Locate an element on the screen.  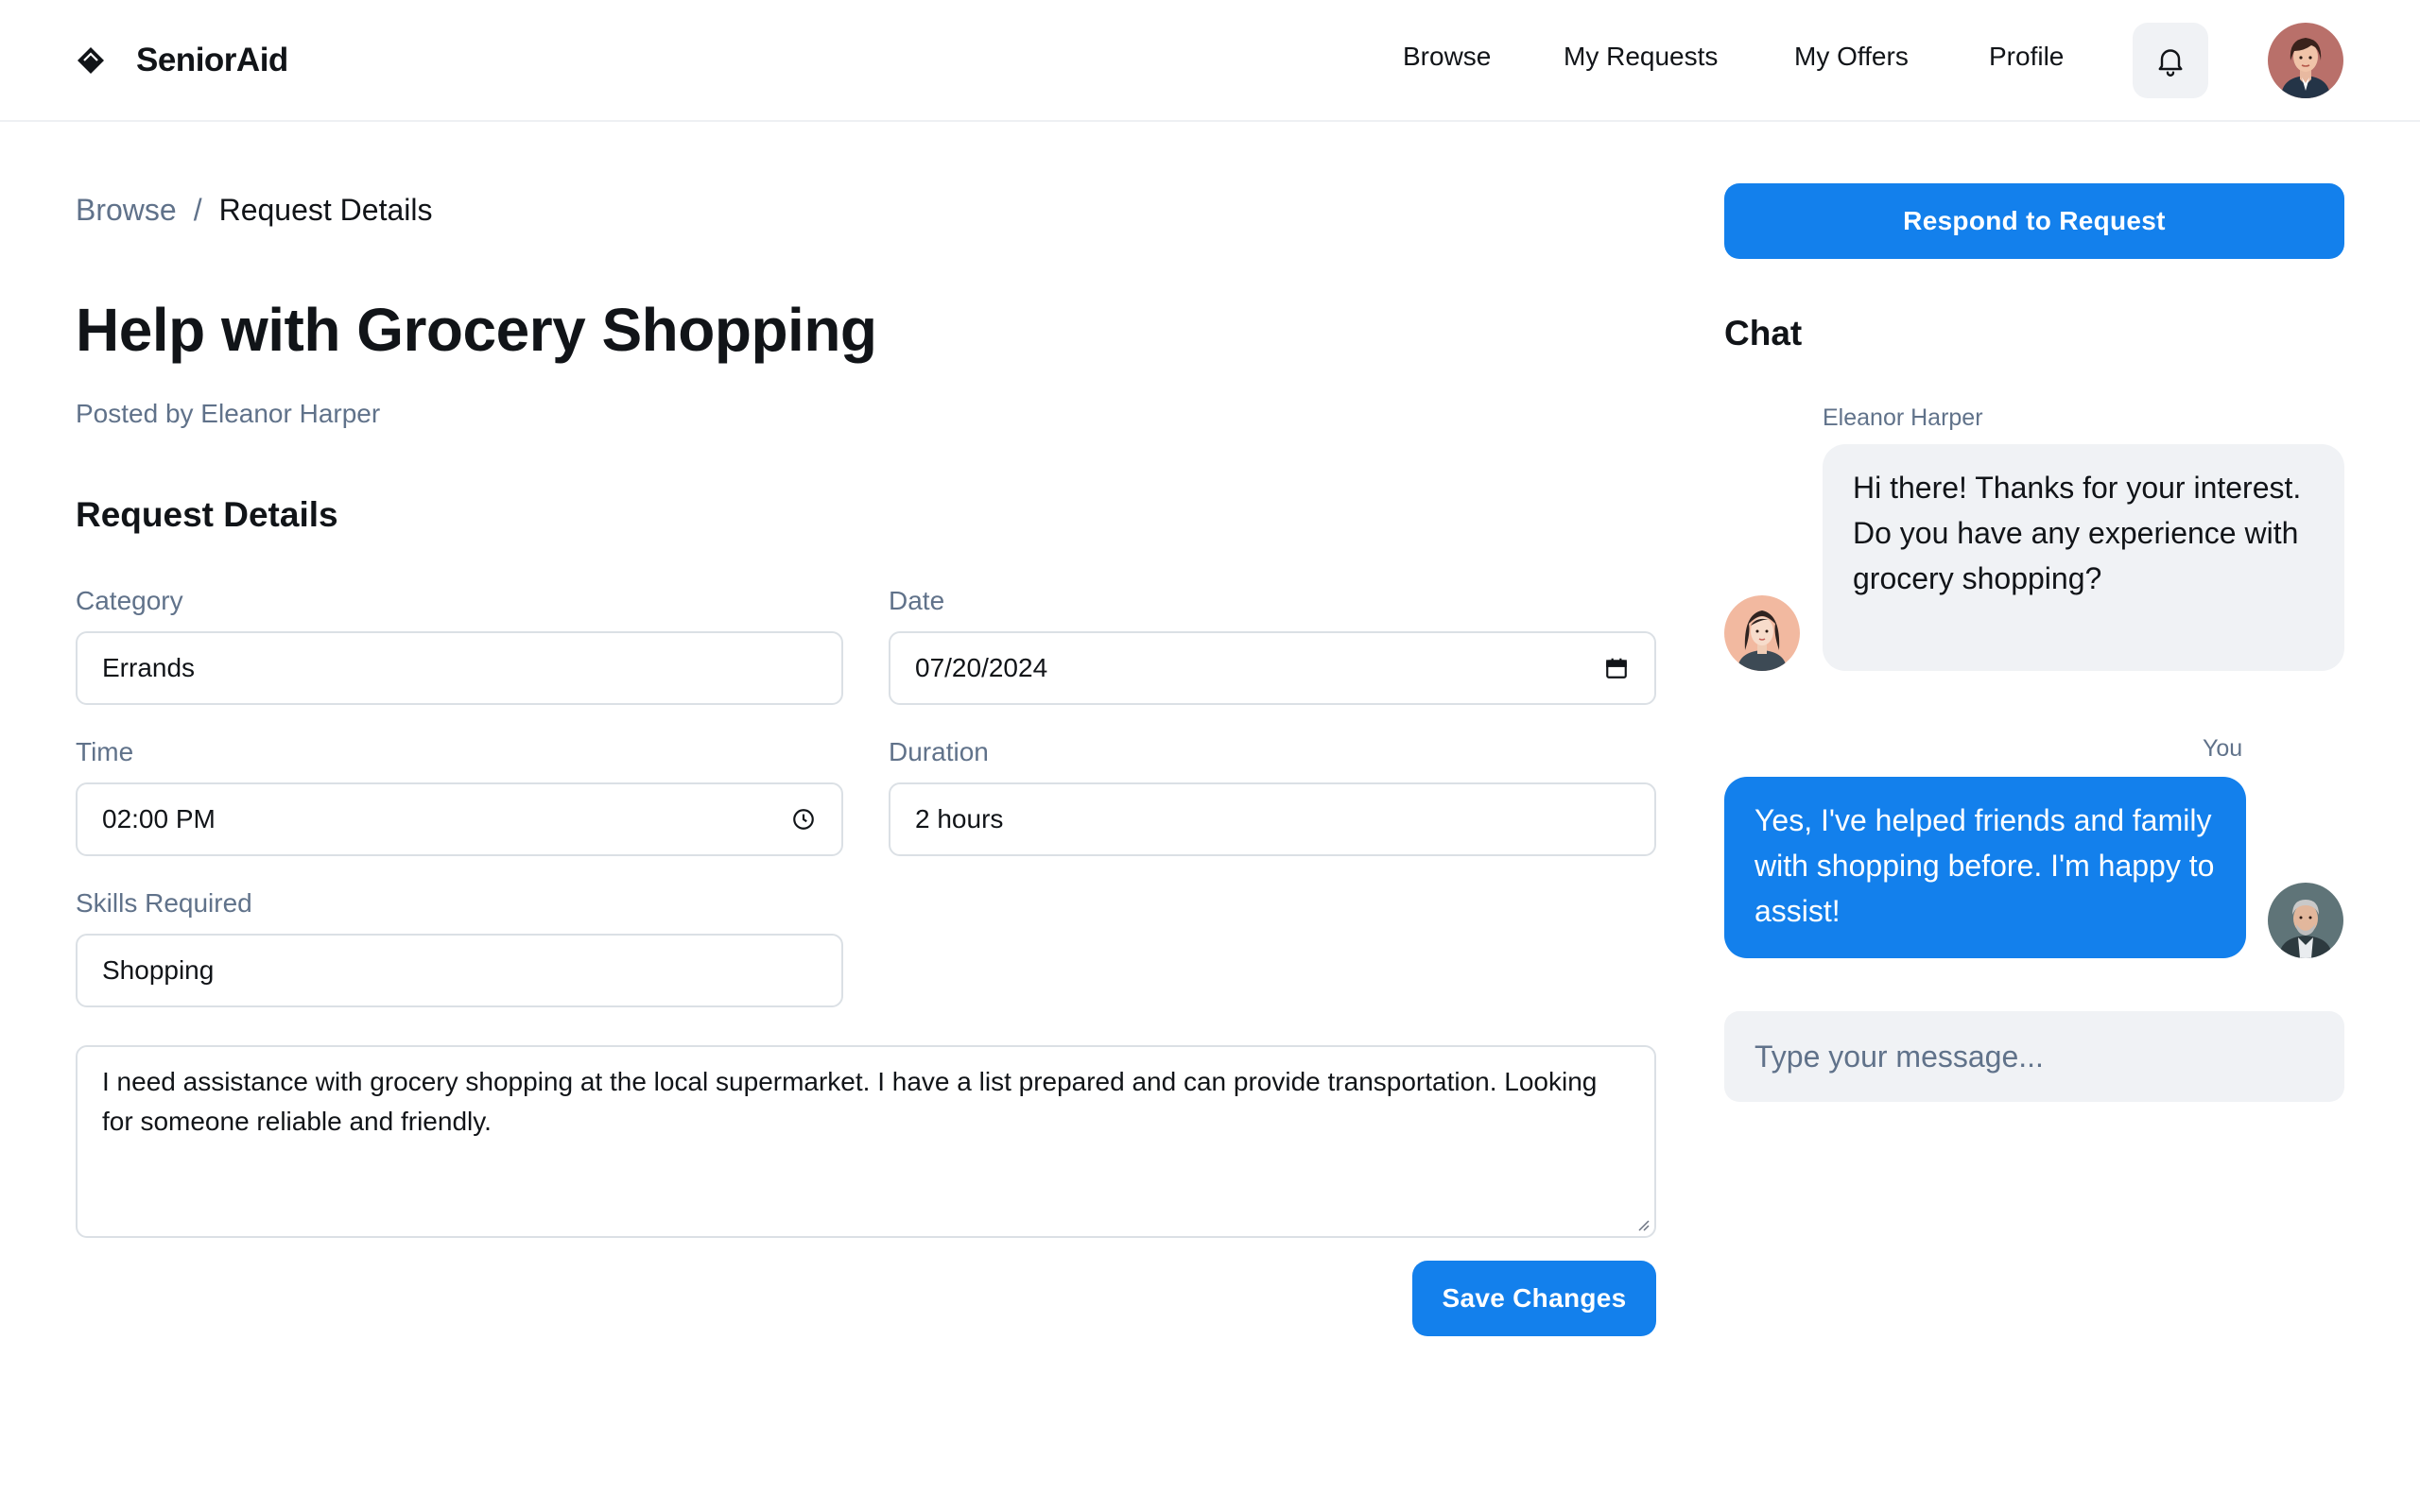
brand: SeniorAid is located at coordinates (182, 60).